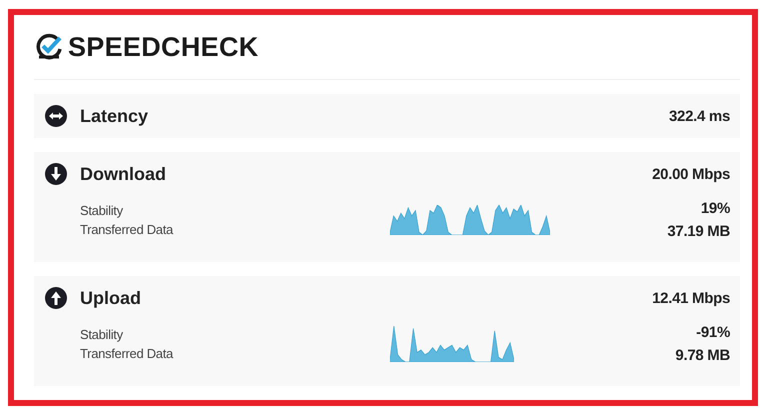 The width and height of the screenshot is (764, 411). I want to click on brand-name: SPEEDCHECK, so click(163, 47).